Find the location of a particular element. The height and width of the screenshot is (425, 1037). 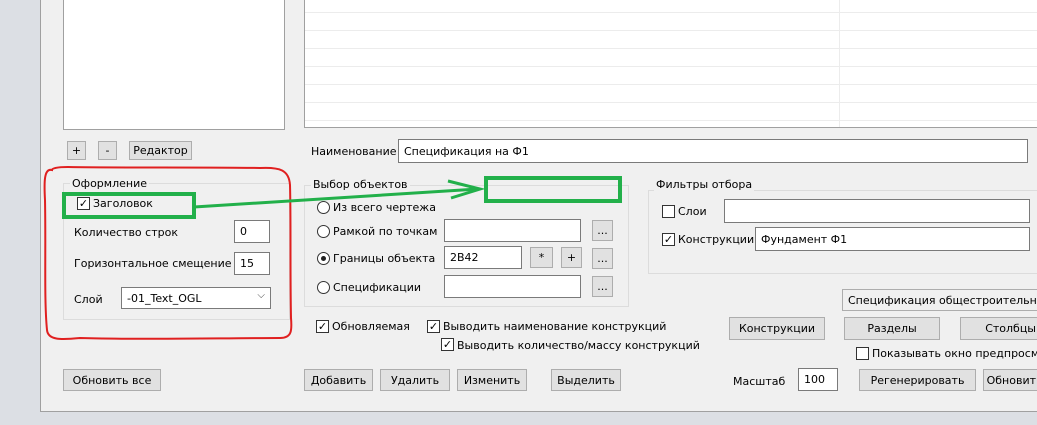

rows-label: Количество строк is located at coordinates (126, 232).